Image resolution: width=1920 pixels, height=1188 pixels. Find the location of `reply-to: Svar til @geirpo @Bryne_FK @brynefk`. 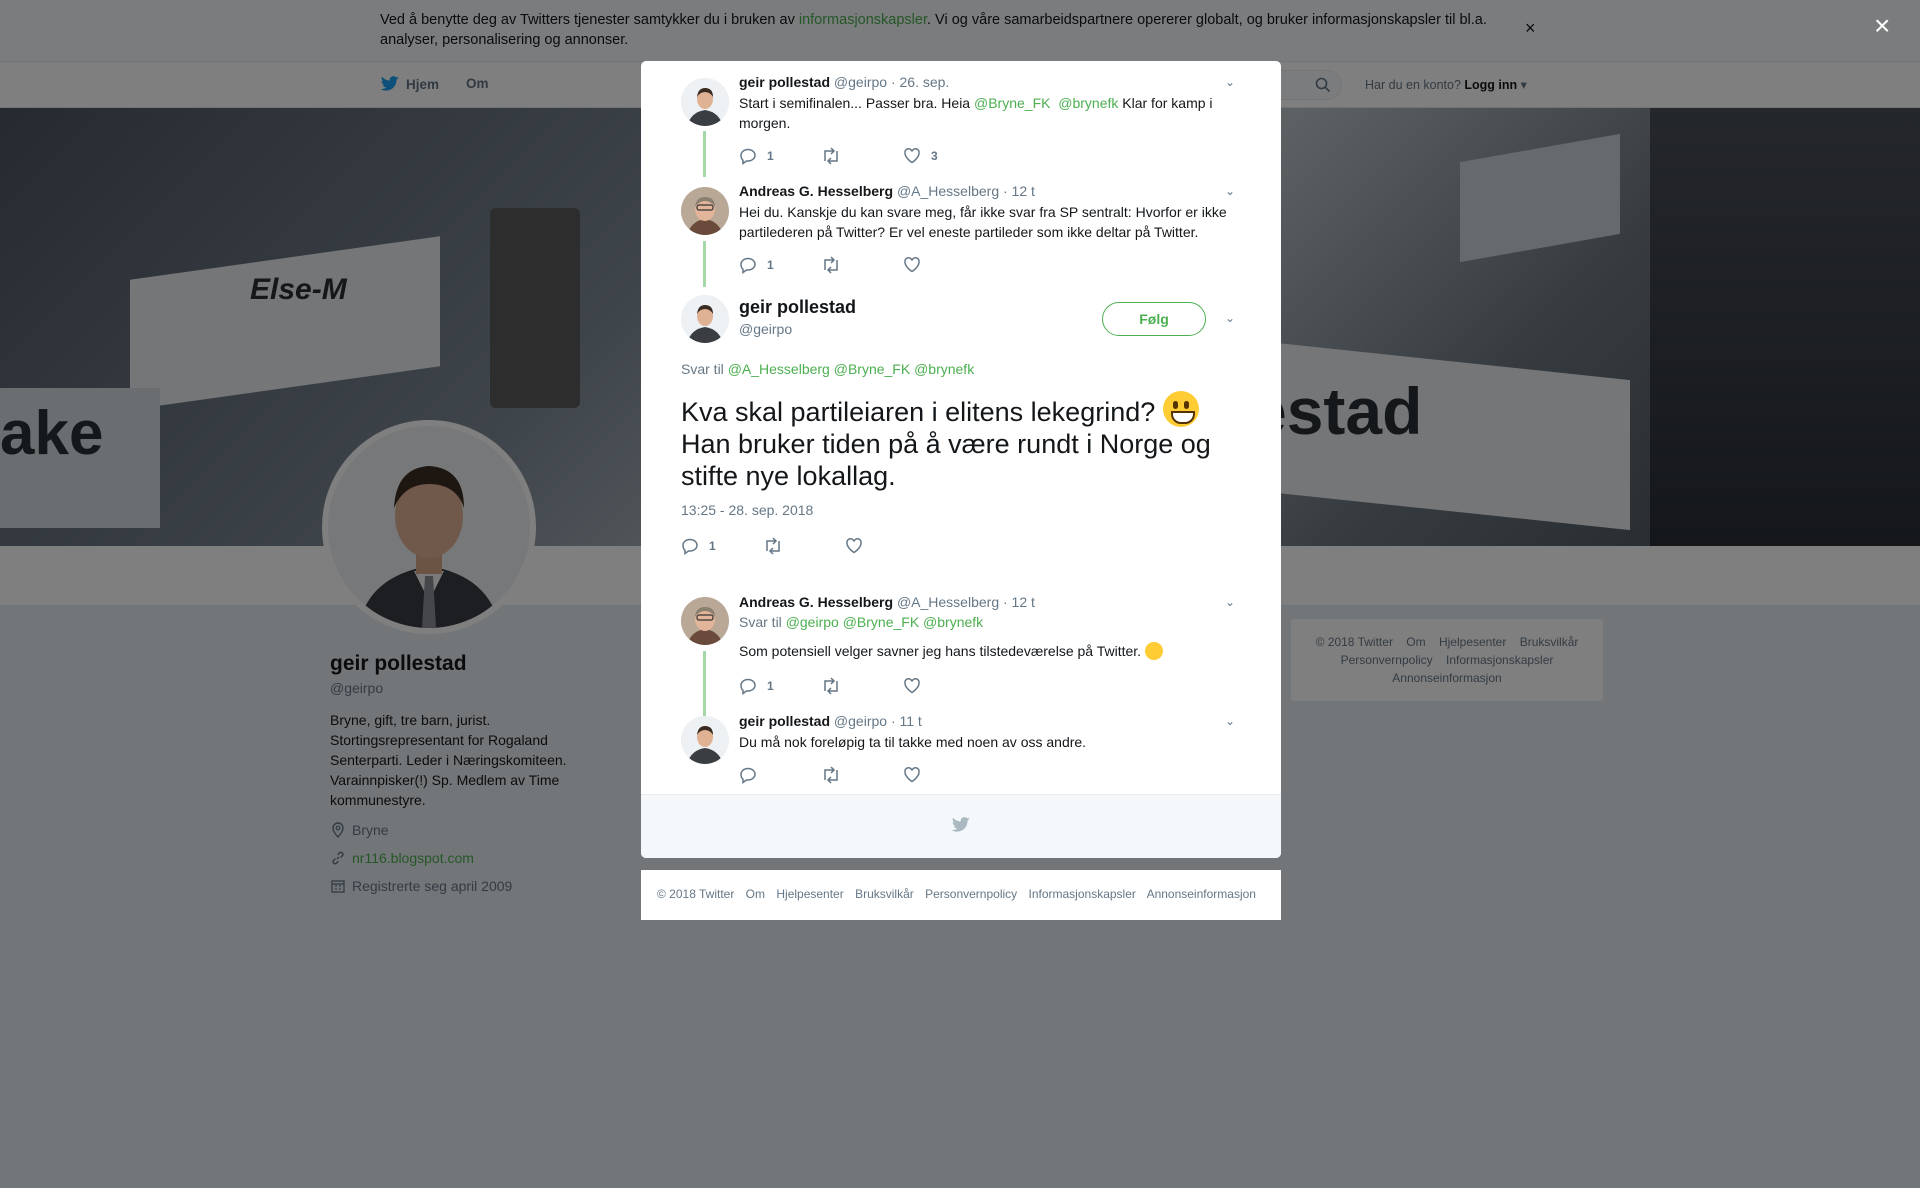

reply-to: Svar til @geirpo @Bryne_FK @brynefk is located at coordinates (861, 622).